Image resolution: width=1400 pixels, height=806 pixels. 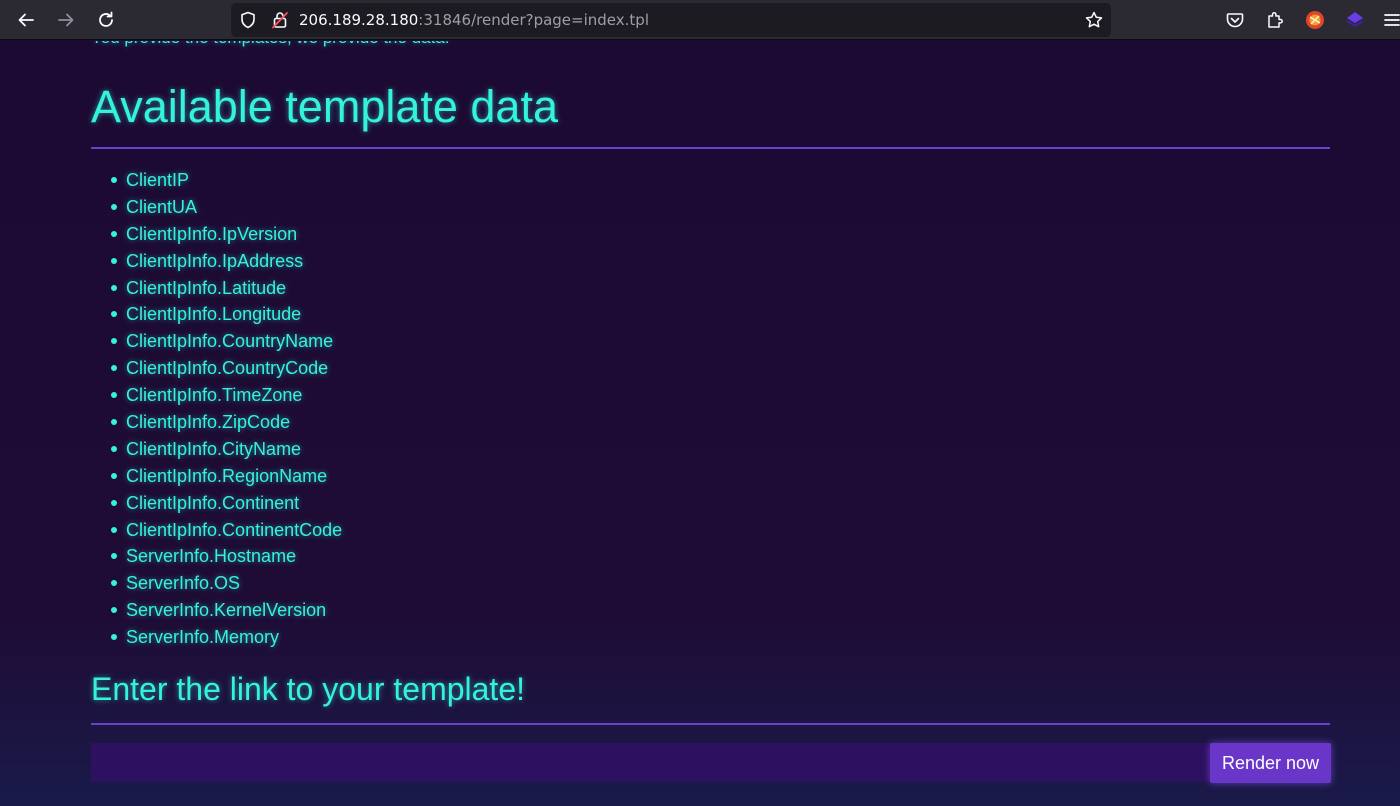 What do you see at coordinates (1390, 20) in the screenshot?
I see `menu-icon` at bounding box center [1390, 20].